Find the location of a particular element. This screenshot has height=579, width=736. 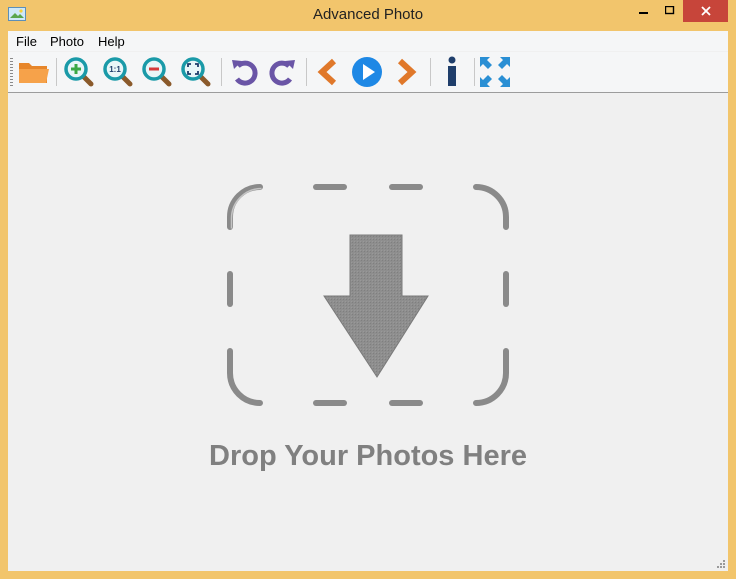

drop-zone-graphic is located at coordinates (368, 295).